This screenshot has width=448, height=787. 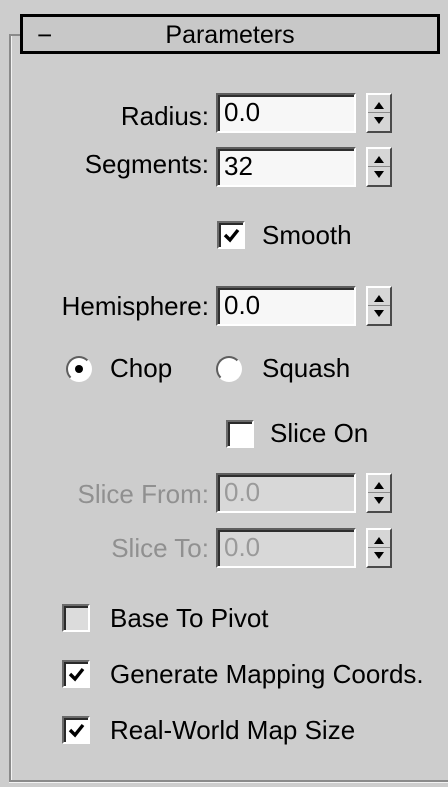 I want to click on hemisphere-input: 0.0, so click(x=286, y=306).